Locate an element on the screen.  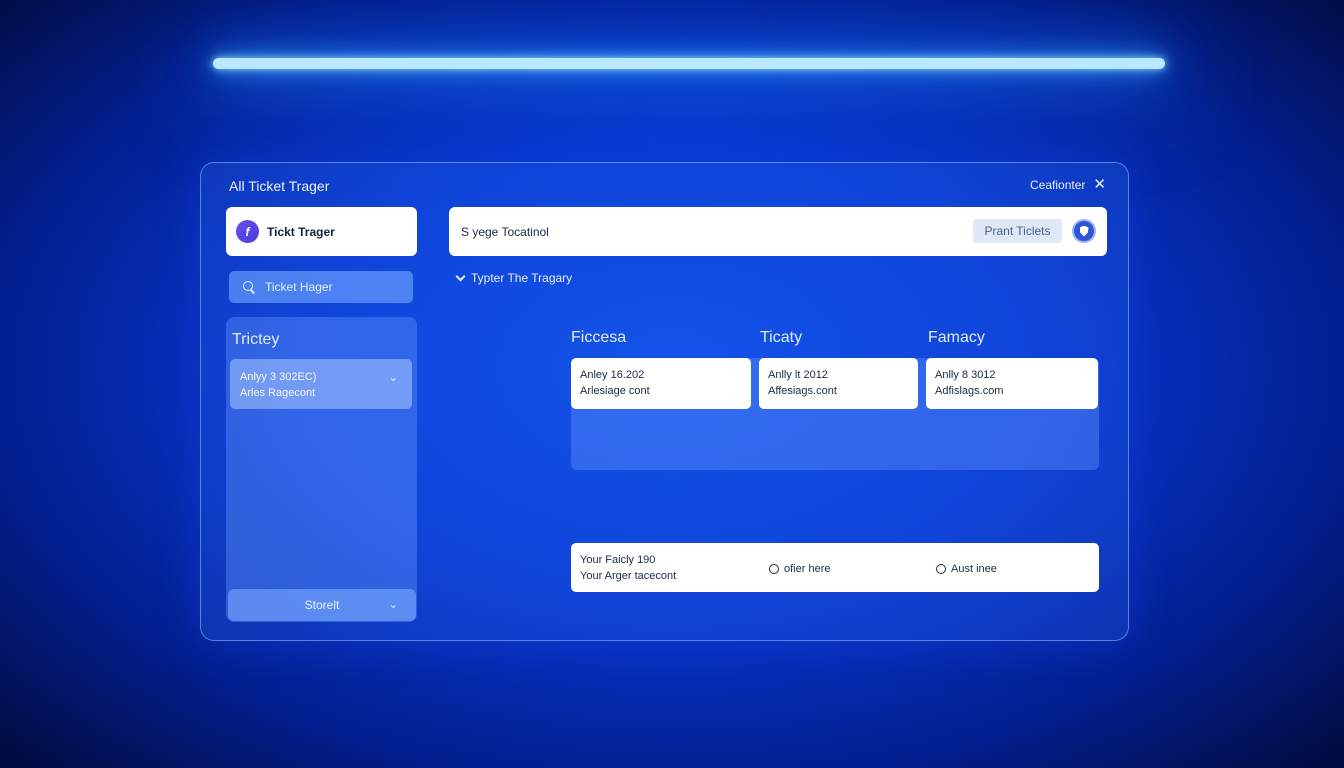
radio-option: ofier here is located at coordinates (799, 569).